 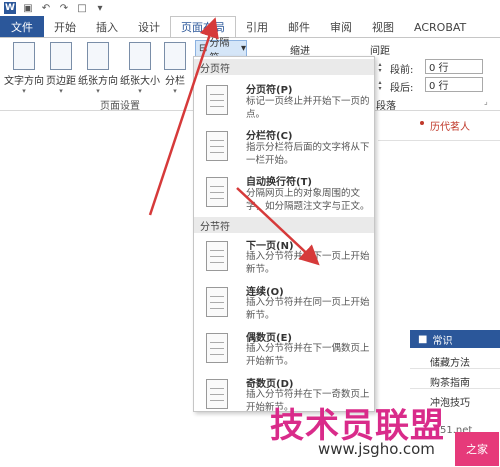 What do you see at coordinates (221, 51) in the screenshot?
I see `breaks-dropdown-button: ⊟ 分隔符 ▾` at bounding box center [221, 51].